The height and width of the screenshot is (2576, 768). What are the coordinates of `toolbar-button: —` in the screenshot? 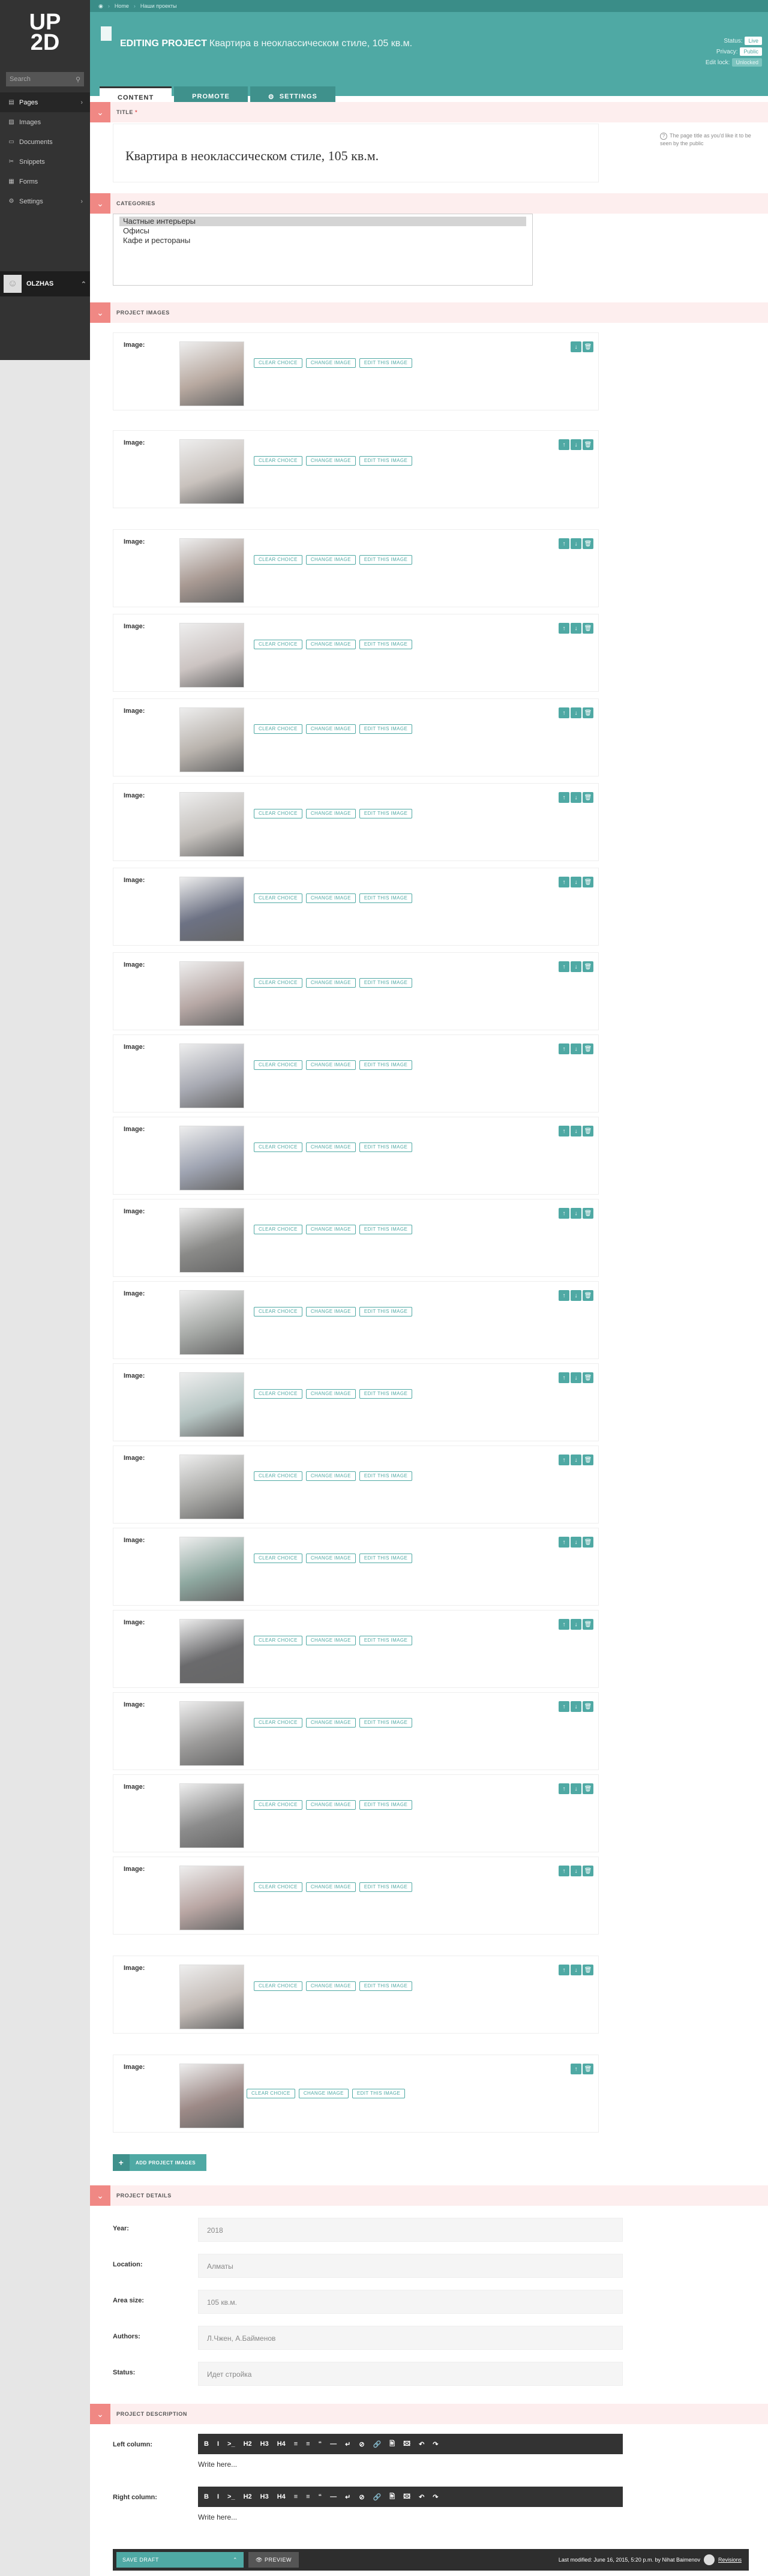 It's located at (333, 2496).